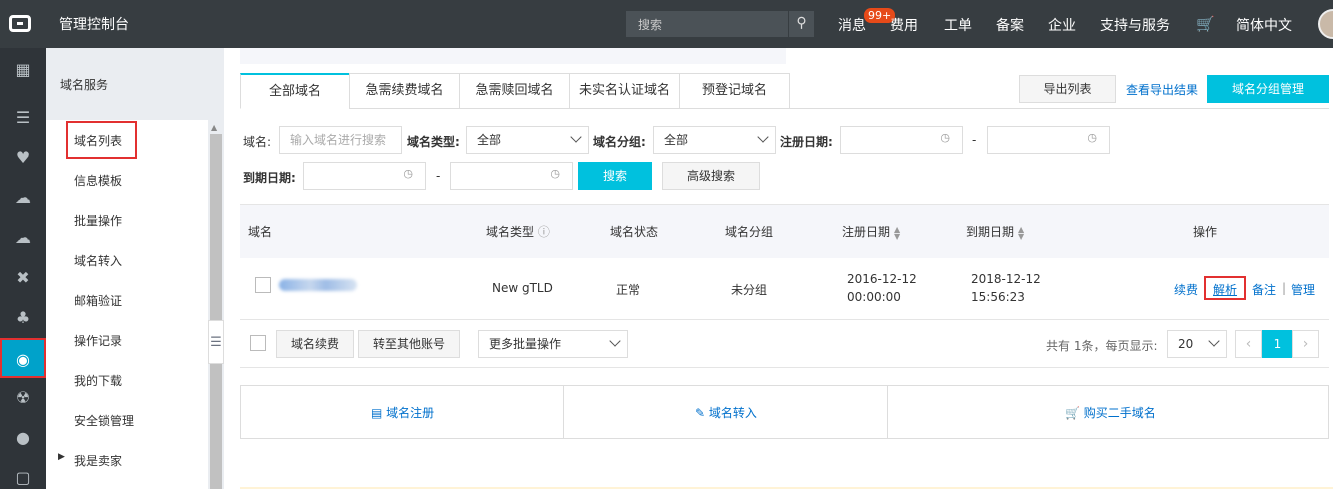  What do you see at coordinates (901, 140) in the screenshot?
I see `reg-date-start-input: ◷` at bounding box center [901, 140].